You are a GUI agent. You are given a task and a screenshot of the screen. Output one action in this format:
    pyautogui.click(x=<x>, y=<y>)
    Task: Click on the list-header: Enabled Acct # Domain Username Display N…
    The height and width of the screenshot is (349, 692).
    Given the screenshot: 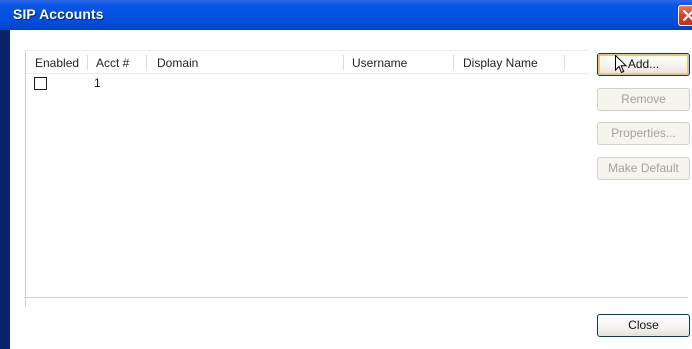 What is the action you would take?
    pyautogui.click(x=307, y=62)
    